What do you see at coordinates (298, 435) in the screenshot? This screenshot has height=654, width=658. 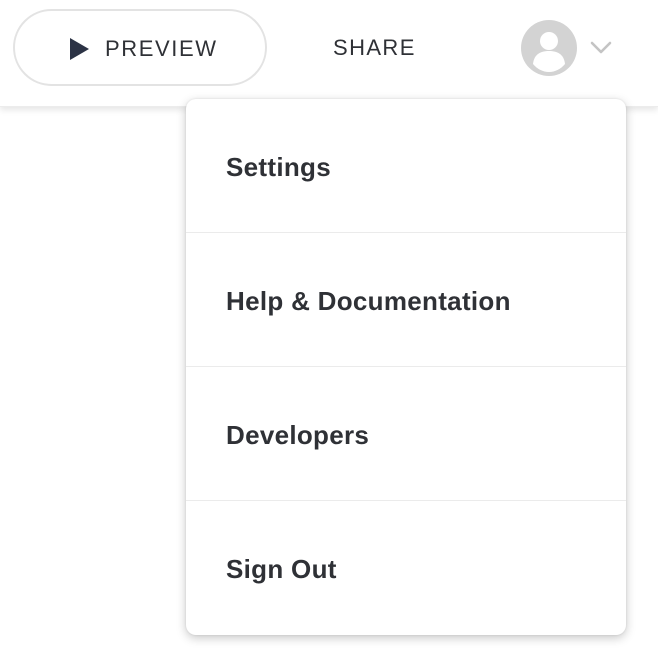 I see `menu-item-label: Developers` at bounding box center [298, 435].